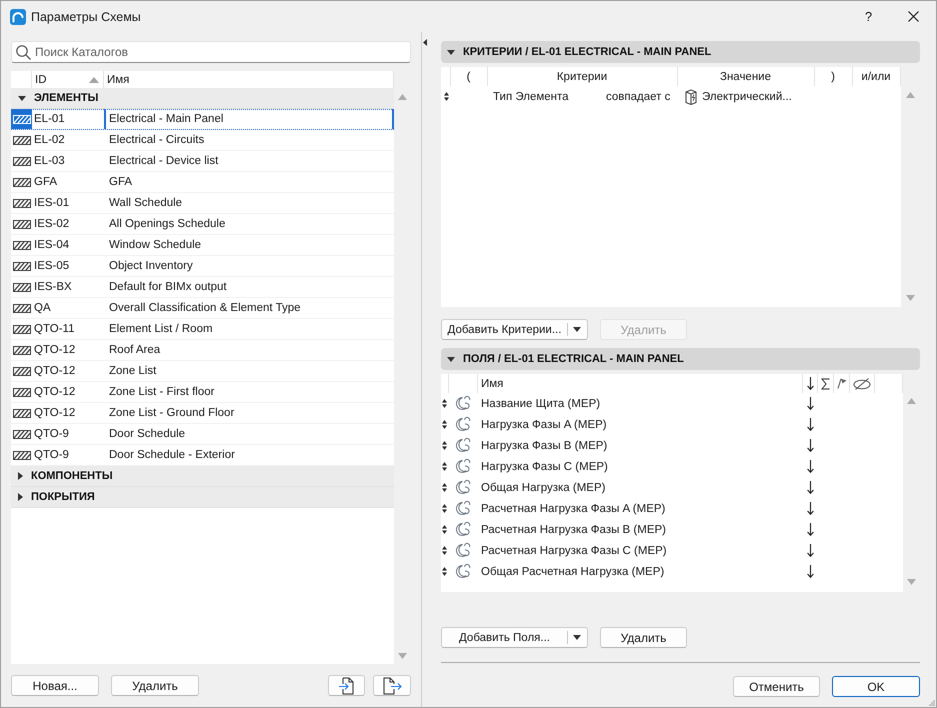 The image size is (937, 708). What do you see at coordinates (583, 76) in the screenshot?
I see `column-header: Критерии` at bounding box center [583, 76].